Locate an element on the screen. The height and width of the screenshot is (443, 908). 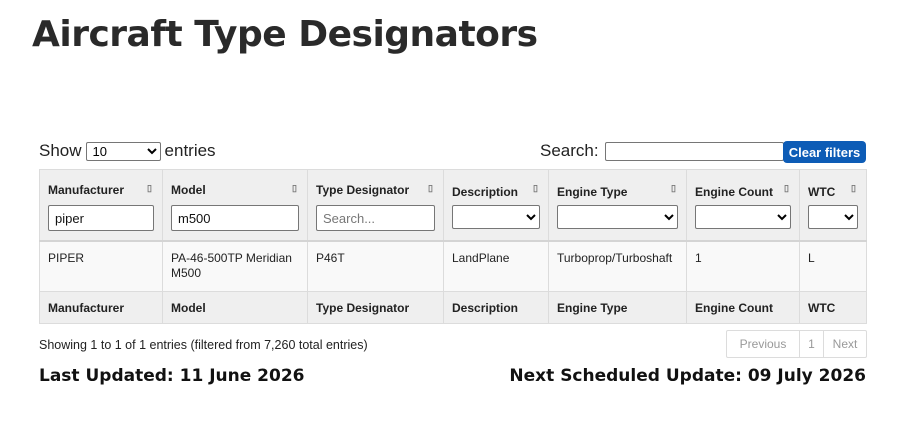
column-header-engine-type: Engine Type ▯ is located at coordinates (617, 205).